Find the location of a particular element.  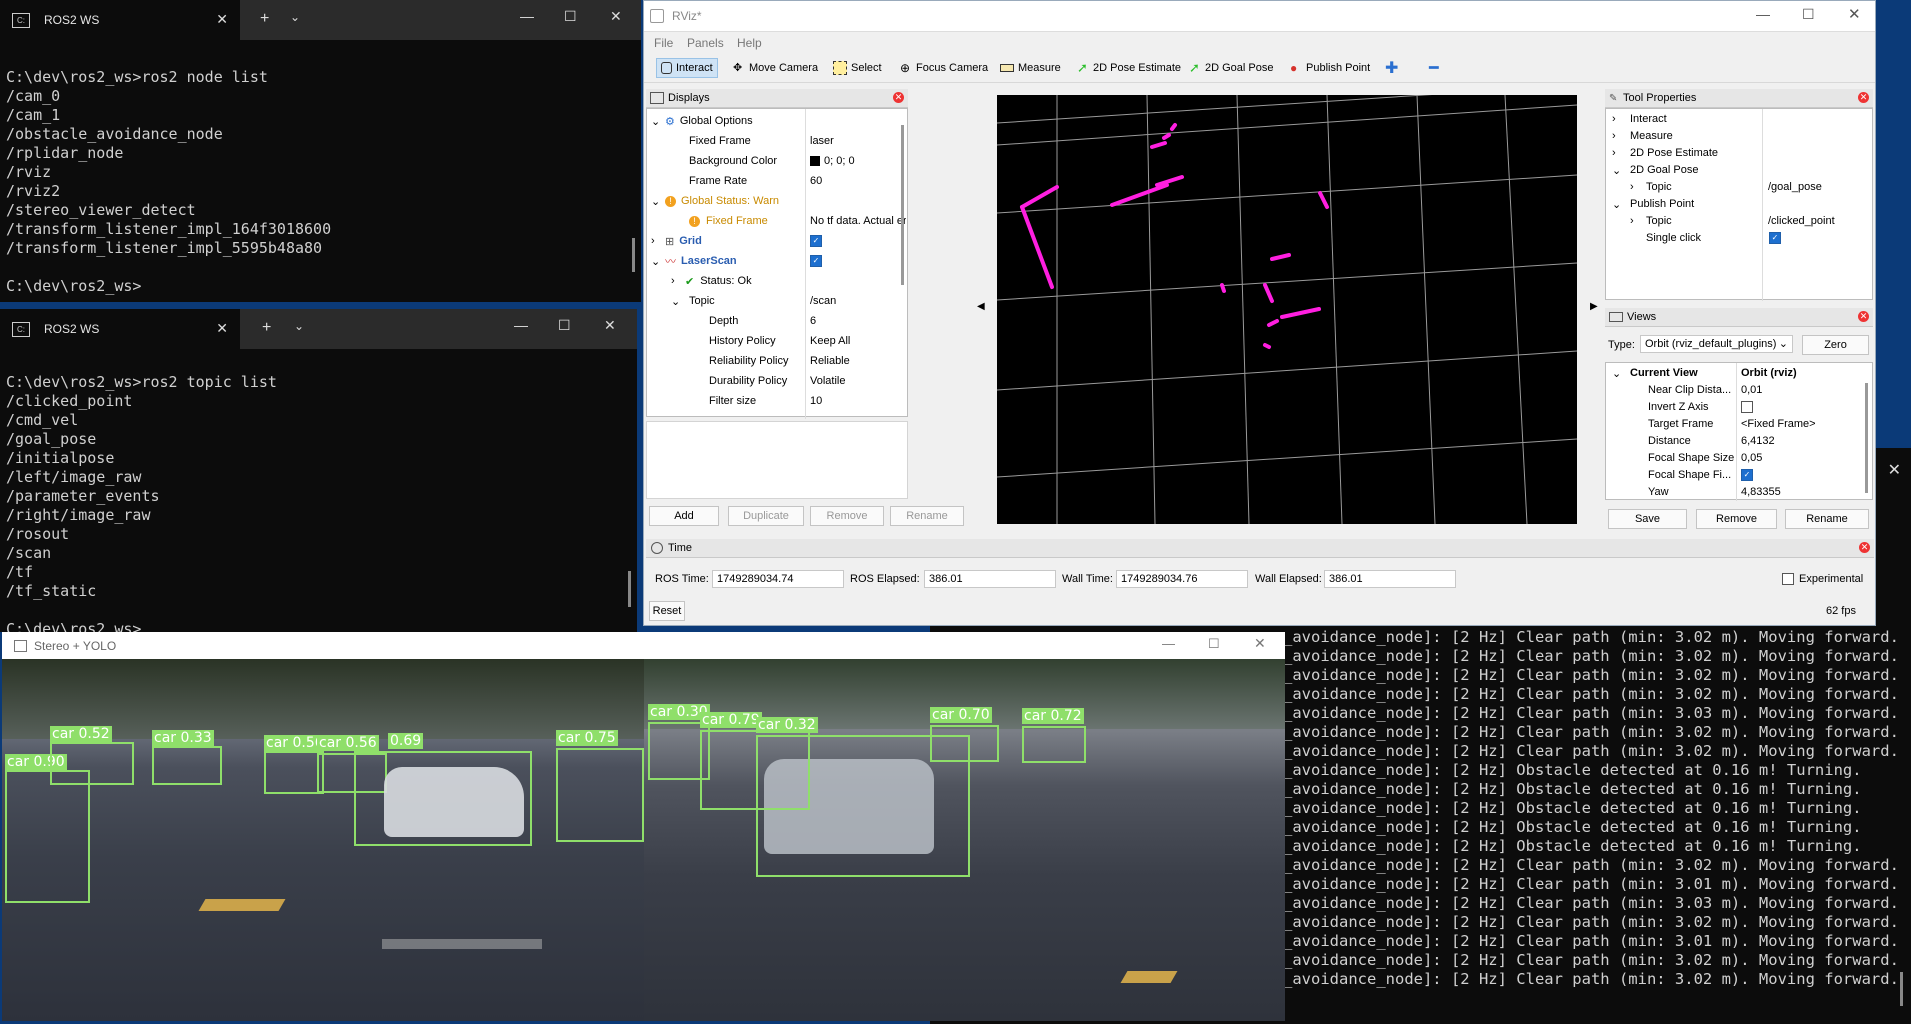

tool-interact: Interact is located at coordinates (687, 68).